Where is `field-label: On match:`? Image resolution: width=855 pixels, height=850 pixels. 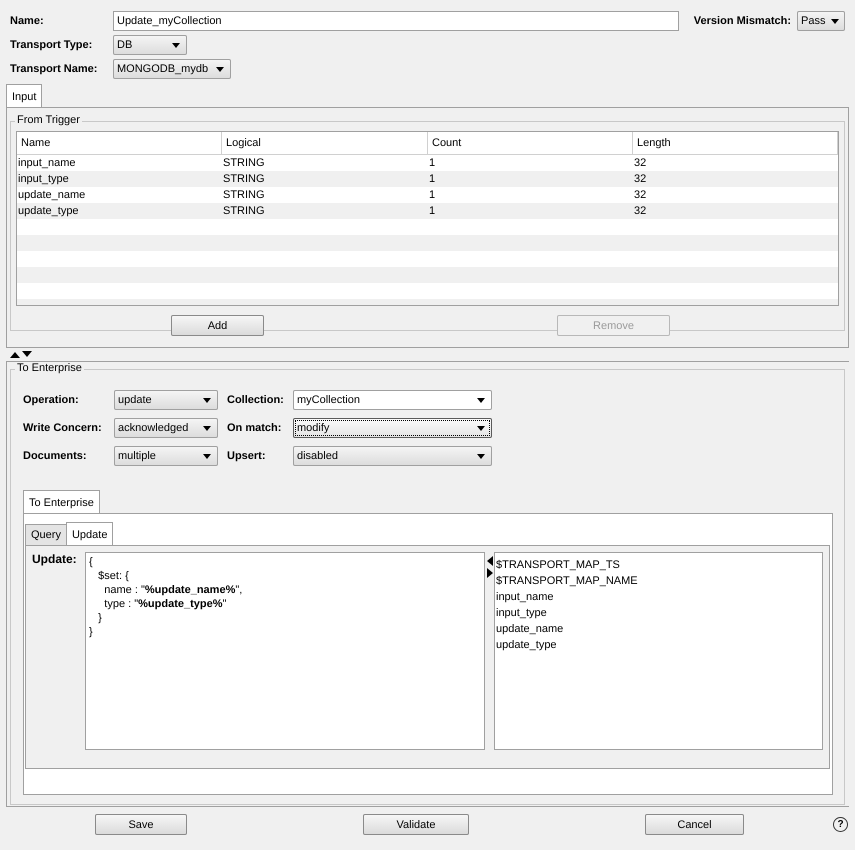 field-label: On match: is located at coordinates (254, 428).